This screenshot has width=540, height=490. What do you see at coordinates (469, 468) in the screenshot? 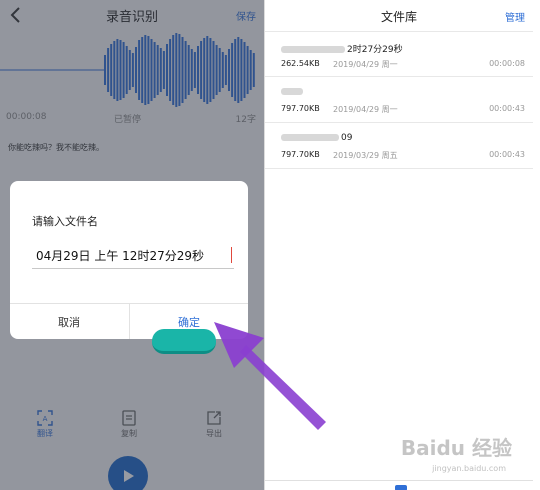
I see `watermark-url: jingyan.baidu.com` at bounding box center [469, 468].